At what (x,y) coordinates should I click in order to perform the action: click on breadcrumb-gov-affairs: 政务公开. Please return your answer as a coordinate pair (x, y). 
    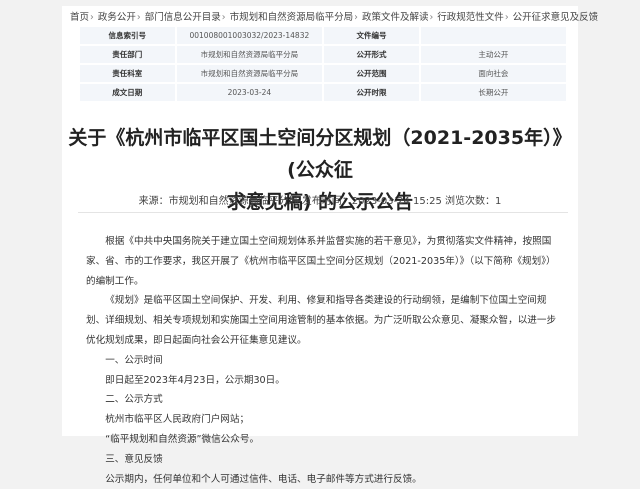
    Looking at the image, I should click on (117, 17).